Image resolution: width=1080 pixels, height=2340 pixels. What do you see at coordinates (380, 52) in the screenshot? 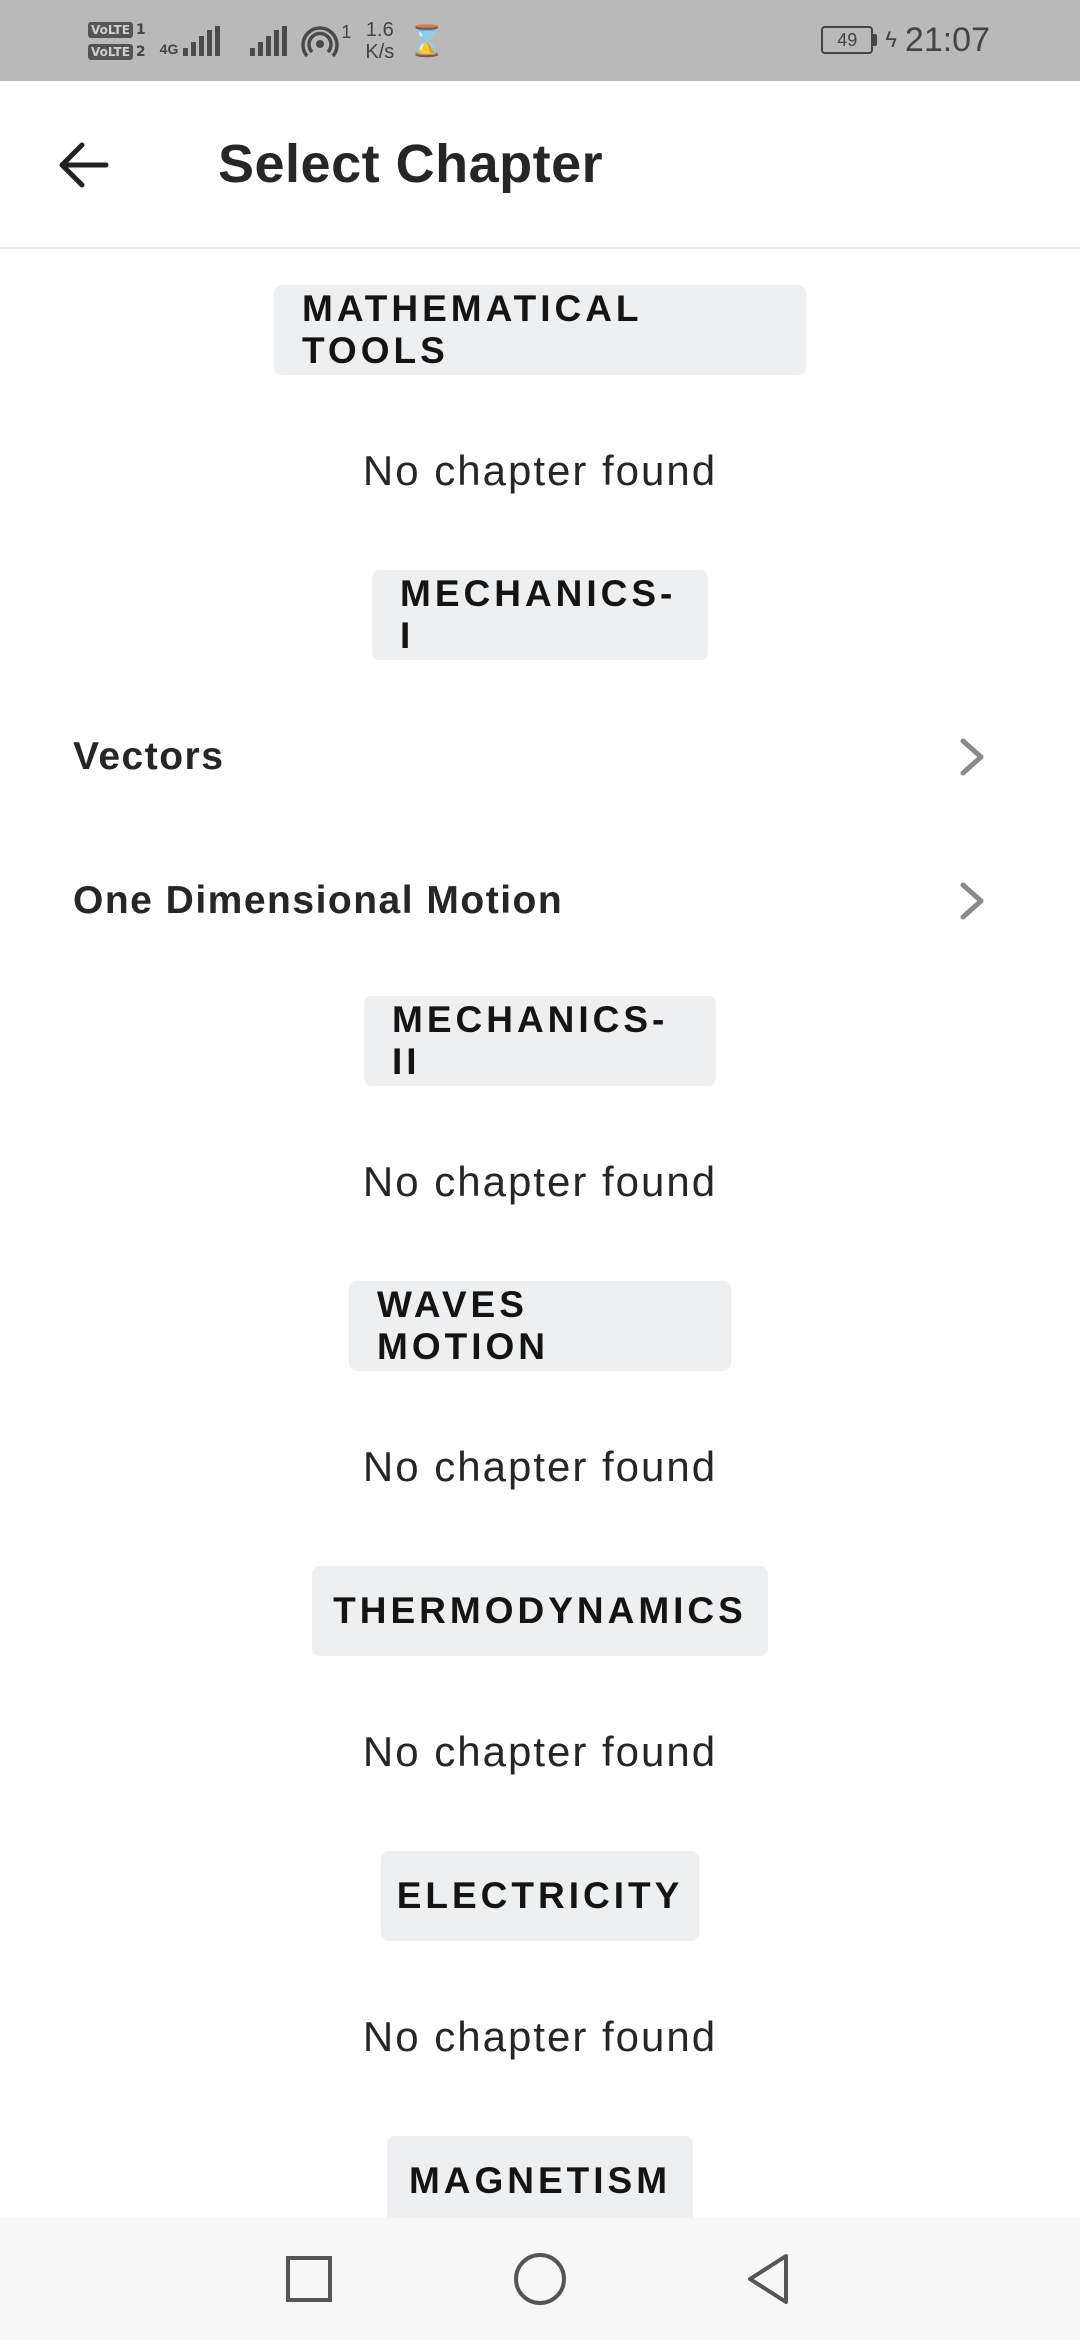
I see `network-speed-unit: K/s` at bounding box center [380, 52].